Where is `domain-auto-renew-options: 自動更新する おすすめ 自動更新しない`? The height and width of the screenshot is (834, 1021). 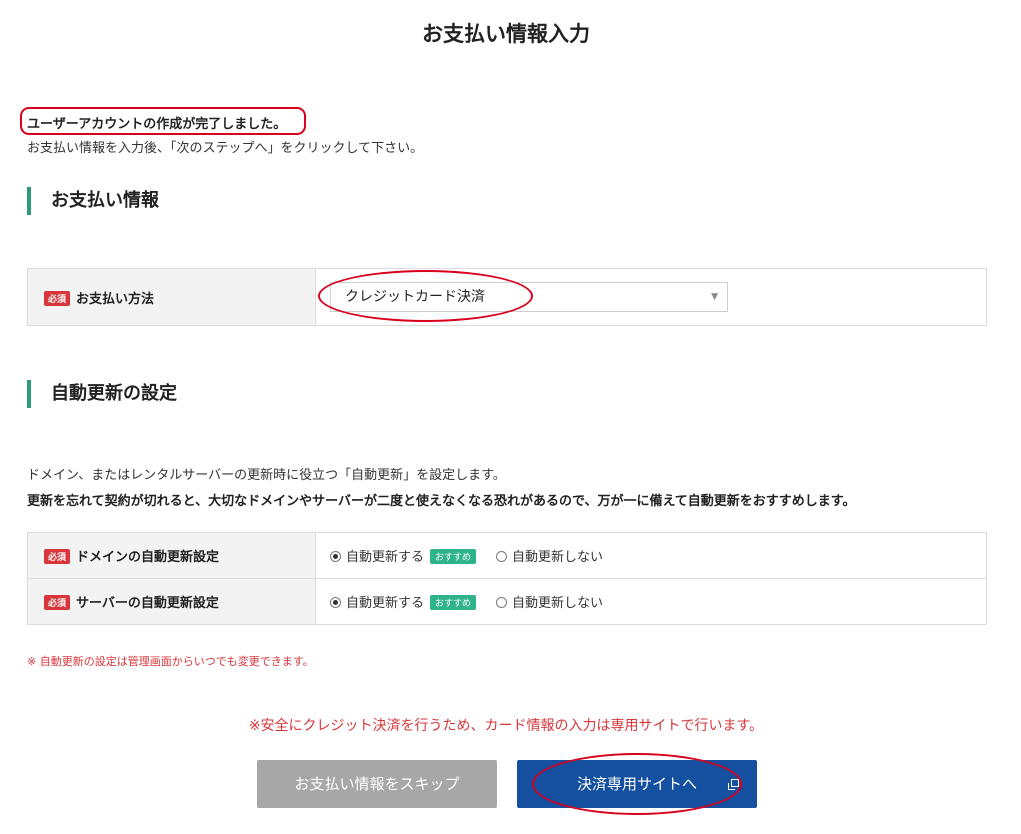 domain-auto-renew-options: 自動更新する おすすめ 自動更新しない is located at coordinates (651, 555).